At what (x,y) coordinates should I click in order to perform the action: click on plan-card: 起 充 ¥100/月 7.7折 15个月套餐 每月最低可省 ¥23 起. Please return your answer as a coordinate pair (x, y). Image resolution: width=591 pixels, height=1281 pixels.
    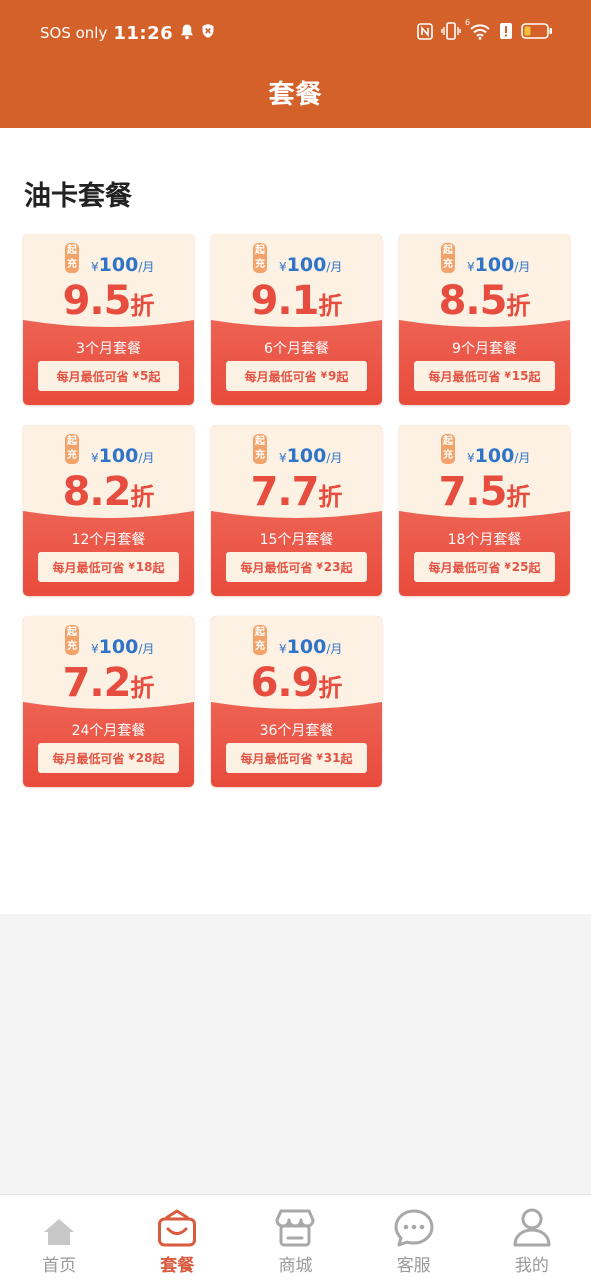
    Looking at the image, I should click on (296, 510).